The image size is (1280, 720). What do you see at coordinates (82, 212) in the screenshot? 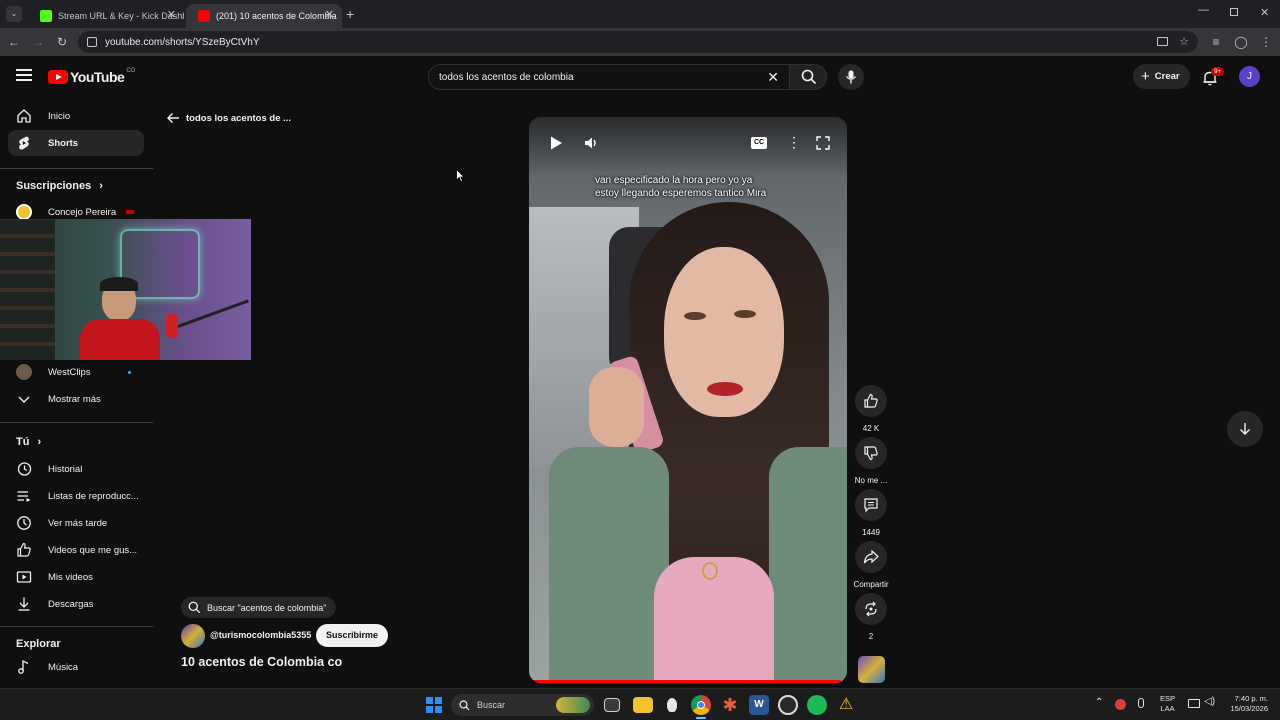
I see `sidebar-item-label: Concejo Pereira` at bounding box center [82, 212].